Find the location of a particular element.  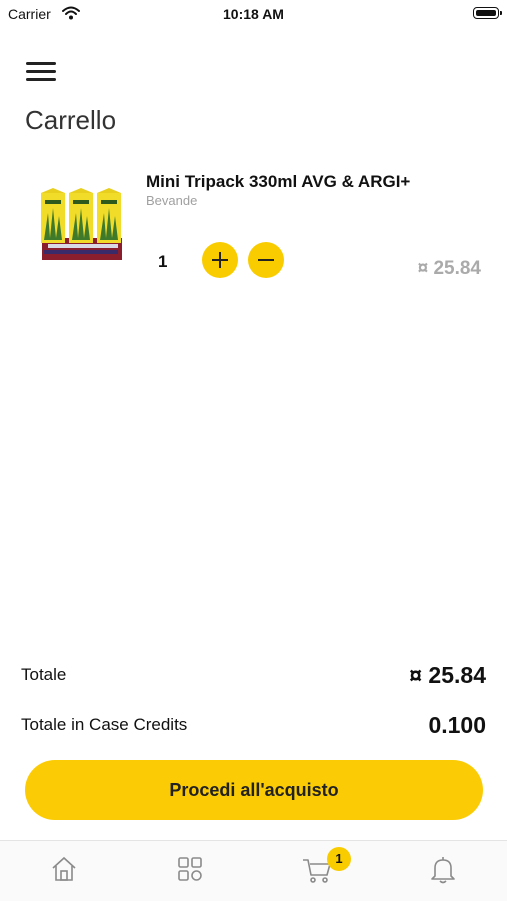

page-title: Carrello is located at coordinates (71, 120).